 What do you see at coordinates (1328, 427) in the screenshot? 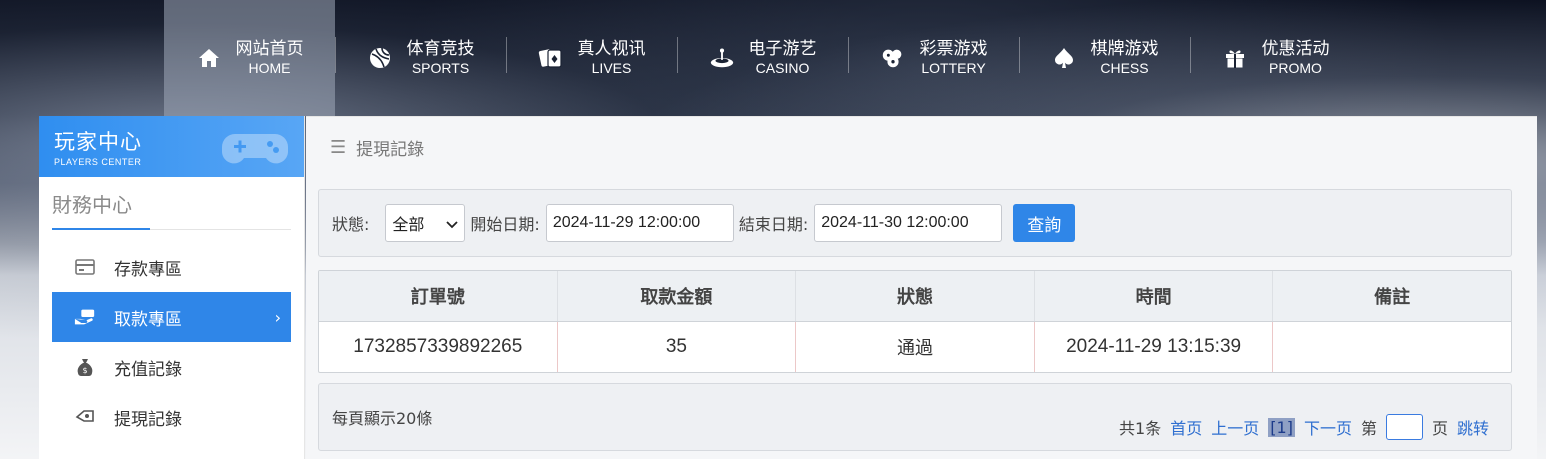
I see `next-page-link: 下一页` at bounding box center [1328, 427].